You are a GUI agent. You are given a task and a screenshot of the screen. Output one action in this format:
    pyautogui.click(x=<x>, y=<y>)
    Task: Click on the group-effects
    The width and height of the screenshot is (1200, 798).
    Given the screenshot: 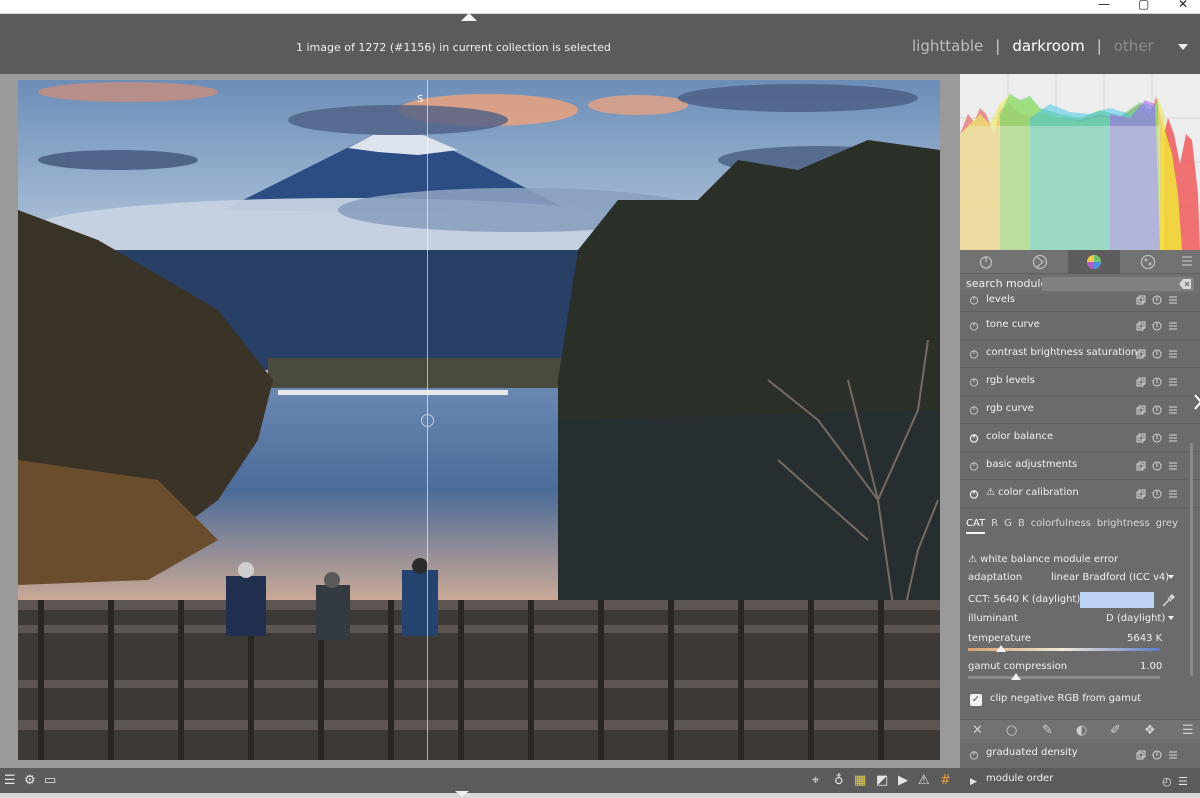 What is the action you would take?
    pyautogui.click(x=1148, y=262)
    